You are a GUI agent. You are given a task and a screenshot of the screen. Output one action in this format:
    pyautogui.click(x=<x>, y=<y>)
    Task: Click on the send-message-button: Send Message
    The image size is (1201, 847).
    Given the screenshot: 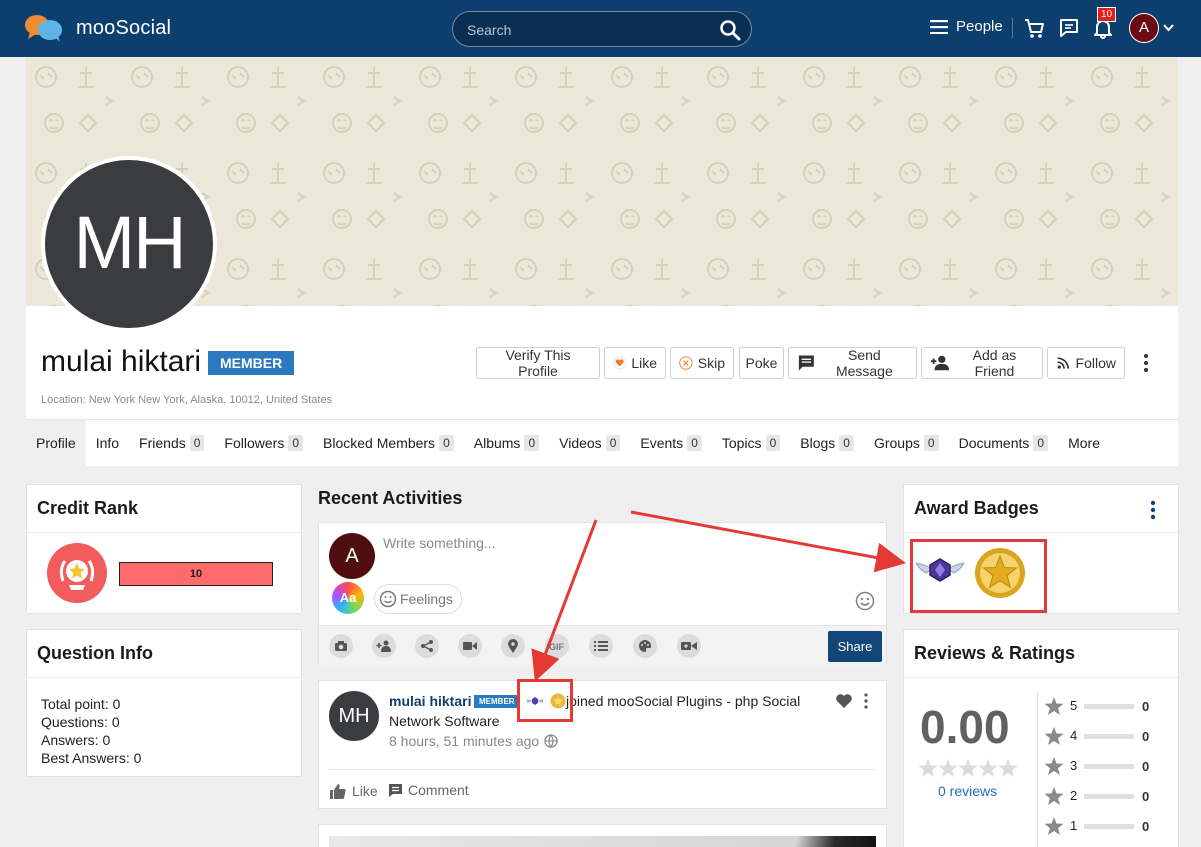 What is the action you would take?
    pyautogui.click(x=852, y=363)
    